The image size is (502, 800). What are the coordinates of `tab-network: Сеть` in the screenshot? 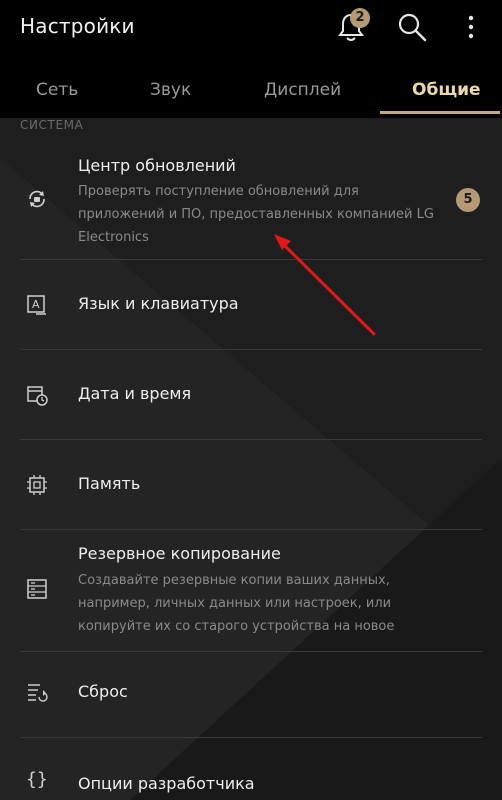 It's located at (57, 90).